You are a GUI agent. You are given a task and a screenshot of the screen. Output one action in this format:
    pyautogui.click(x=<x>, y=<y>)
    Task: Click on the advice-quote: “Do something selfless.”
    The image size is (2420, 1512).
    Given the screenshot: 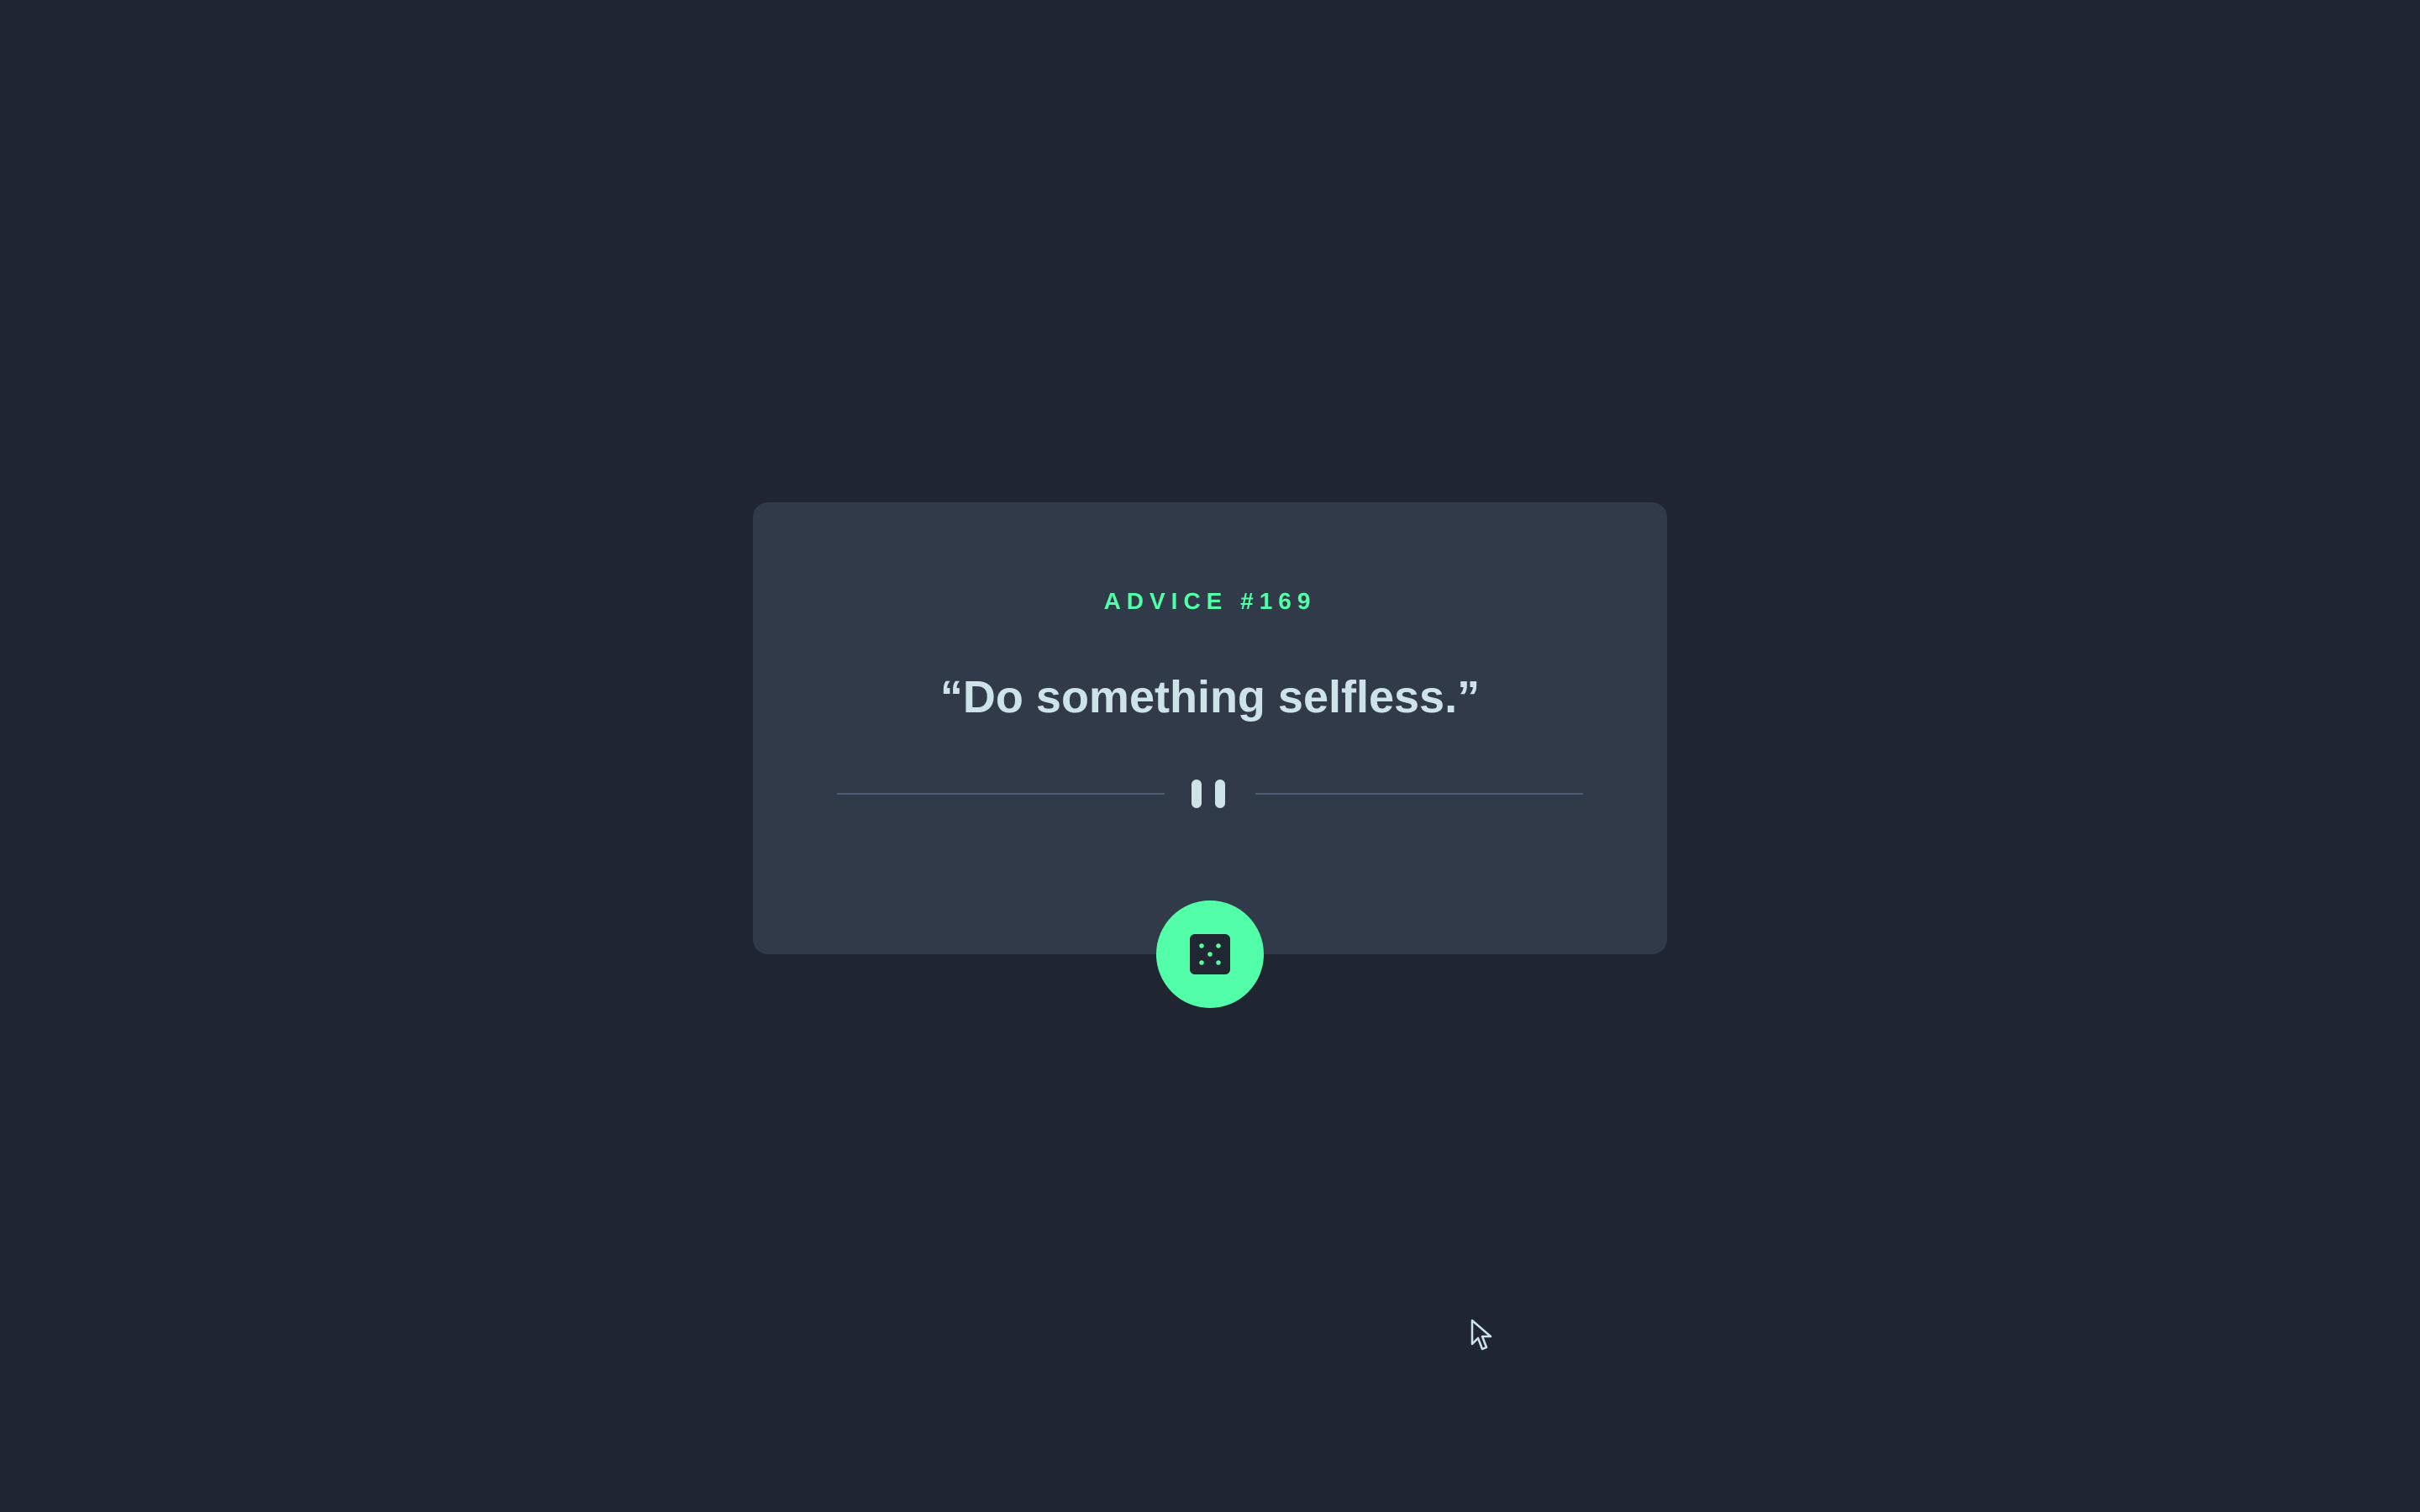 What is the action you would take?
    pyautogui.click(x=1210, y=697)
    